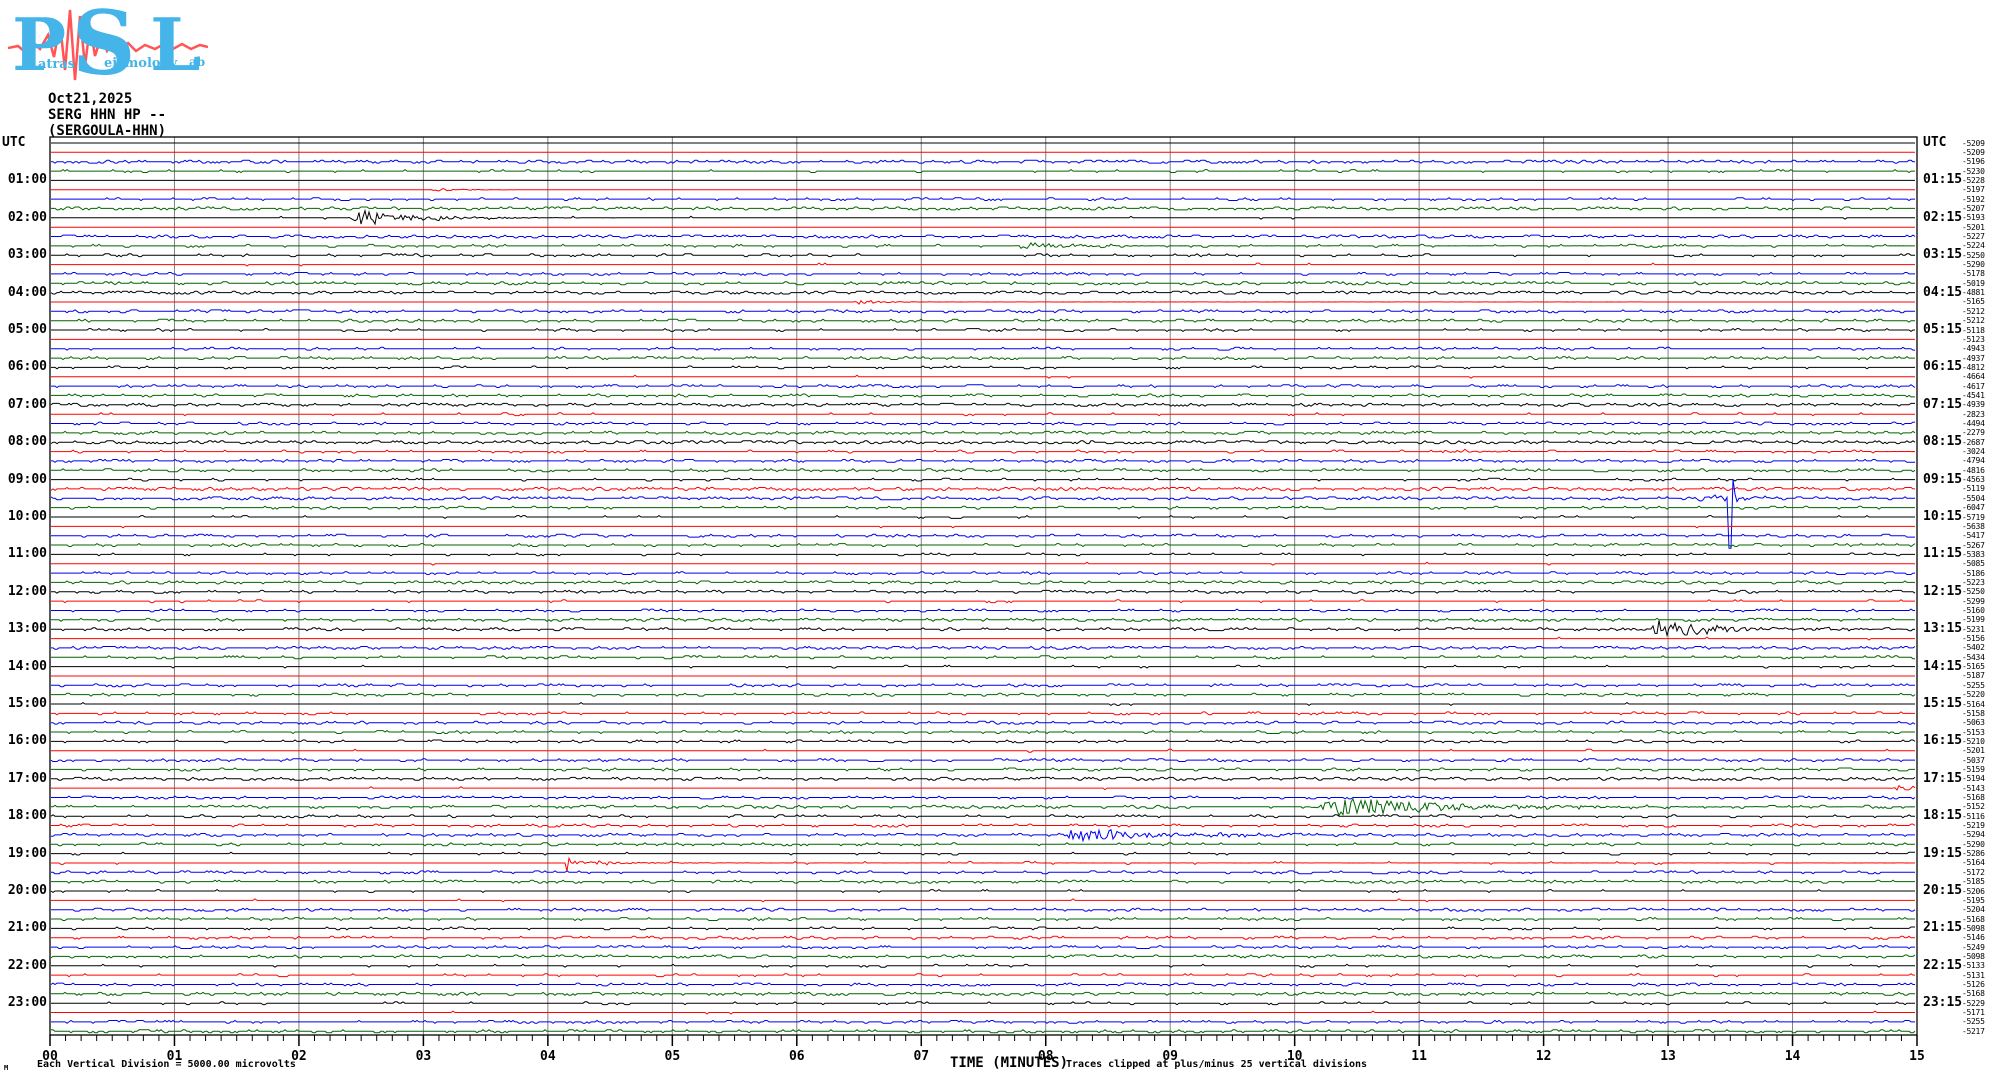  Describe the element at coordinates (1973, 442) in the screenshot. I see `trace-value: -2687` at that location.